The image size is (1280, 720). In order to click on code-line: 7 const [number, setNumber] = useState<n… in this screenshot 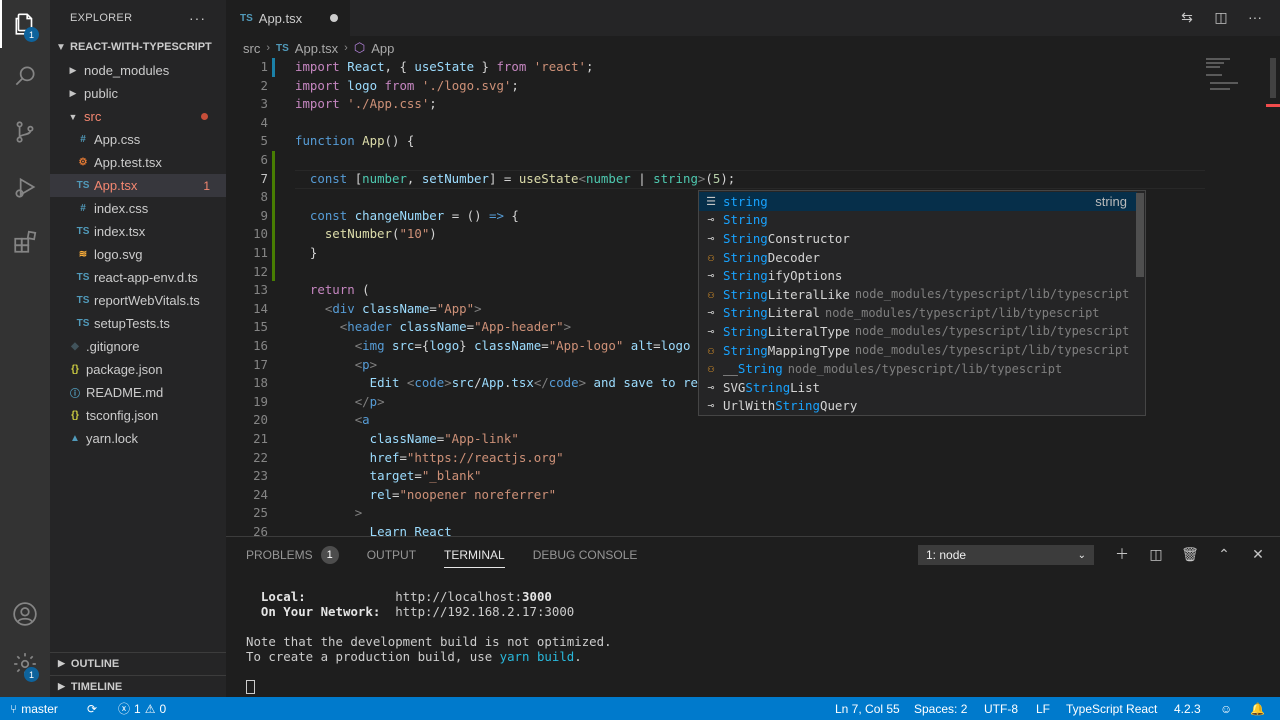, I will do `click(726, 179)`.